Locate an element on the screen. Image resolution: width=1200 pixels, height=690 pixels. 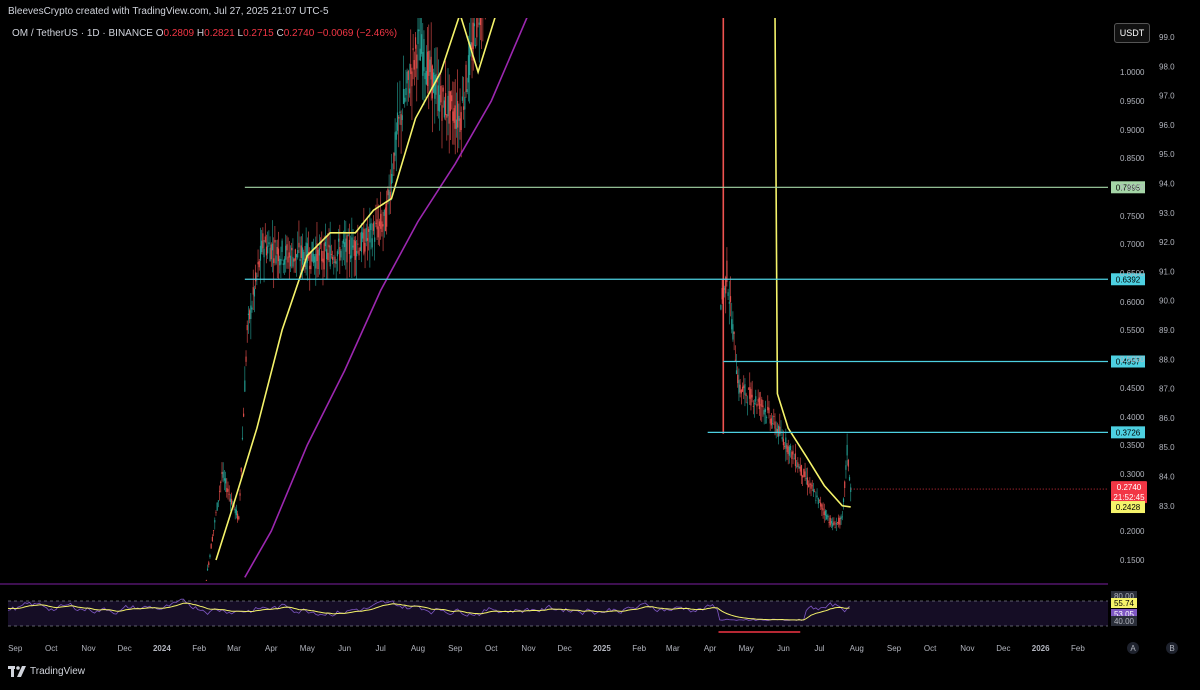
close-value: 0.2740 is located at coordinates (299, 33).